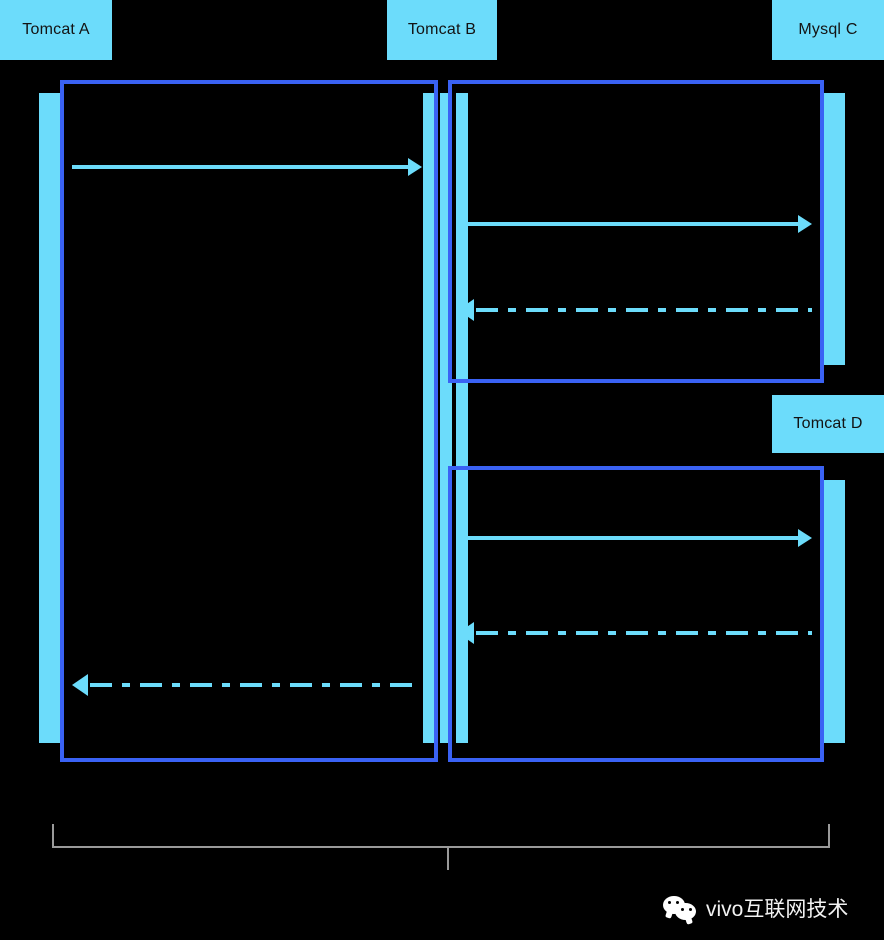  I want to click on message-line-c-to-b, so click(644, 310).